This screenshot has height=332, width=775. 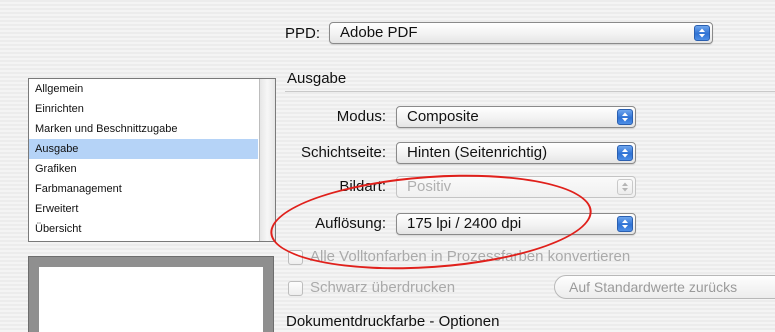 I want to click on bildart-label: Bildart:, so click(x=362, y=186).